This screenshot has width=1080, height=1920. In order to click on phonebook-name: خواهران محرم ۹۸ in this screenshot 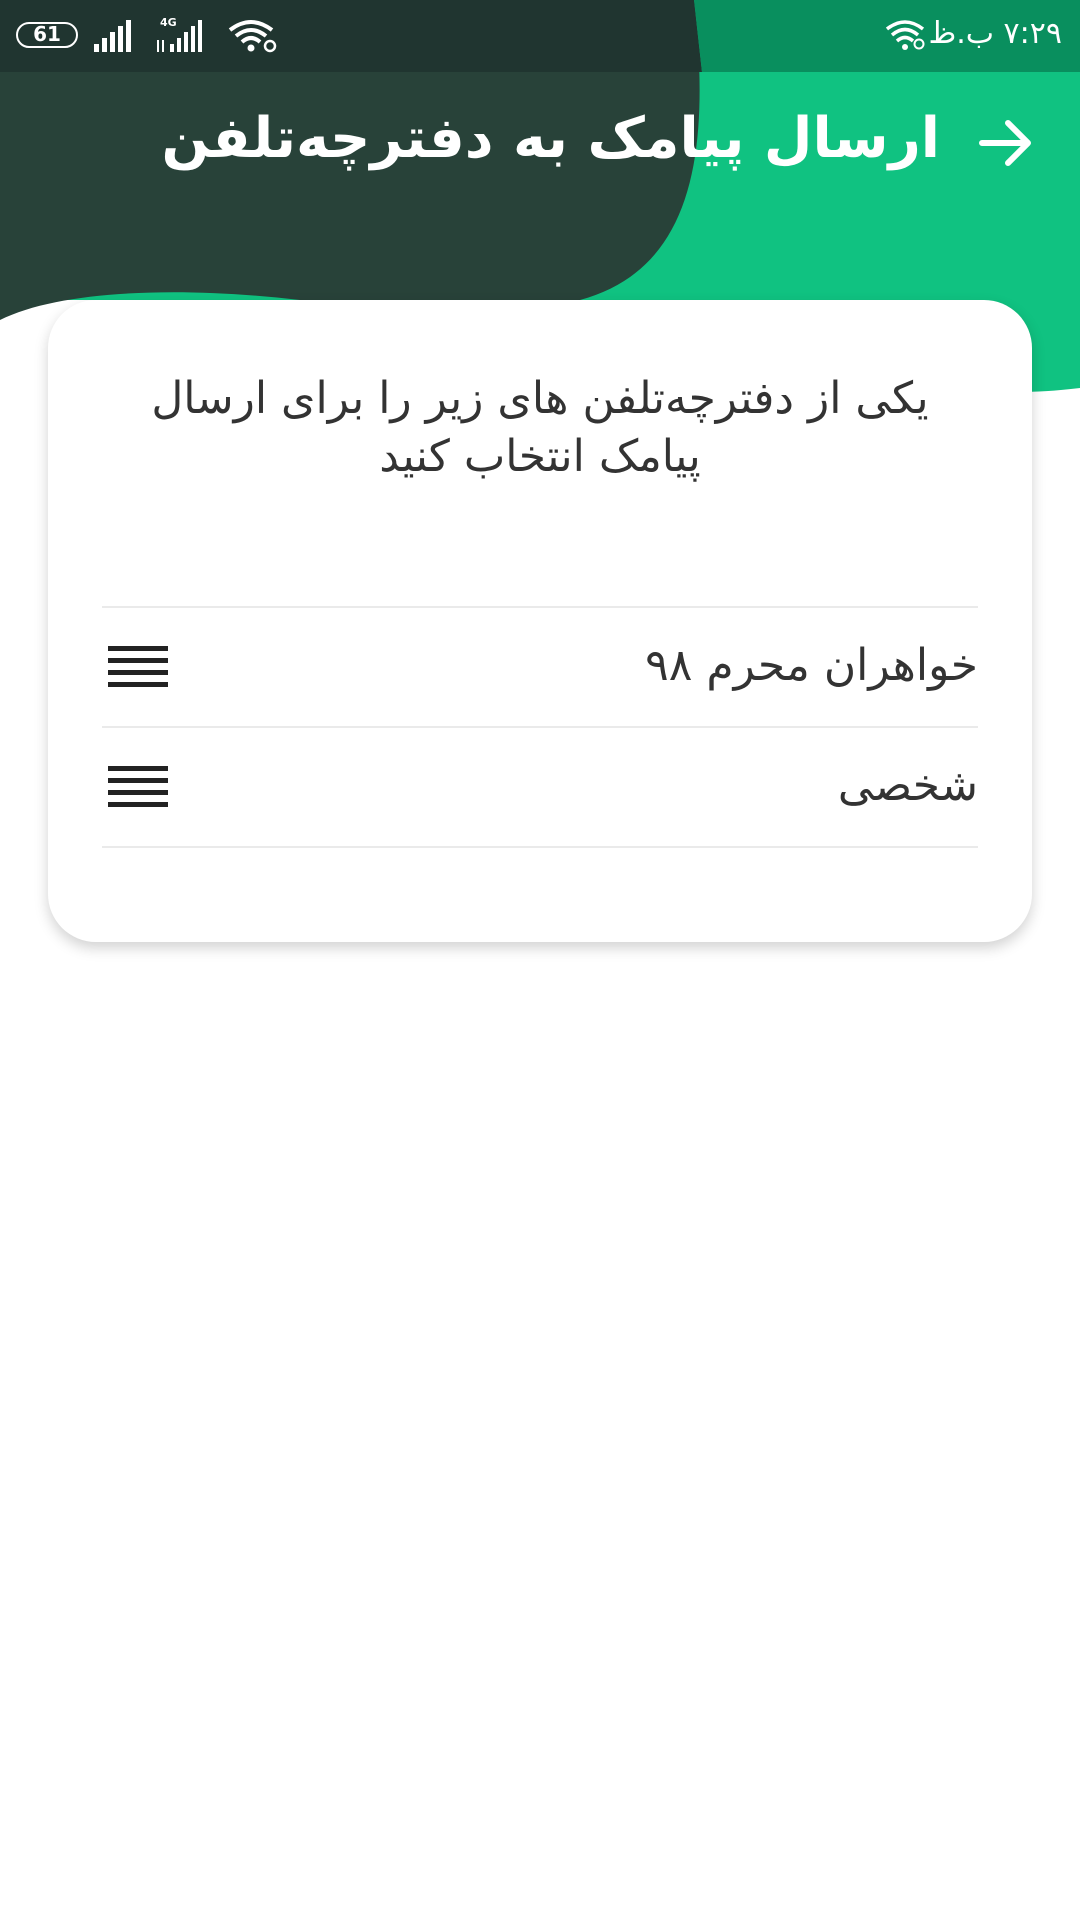, I will do `click(811, 665)`.